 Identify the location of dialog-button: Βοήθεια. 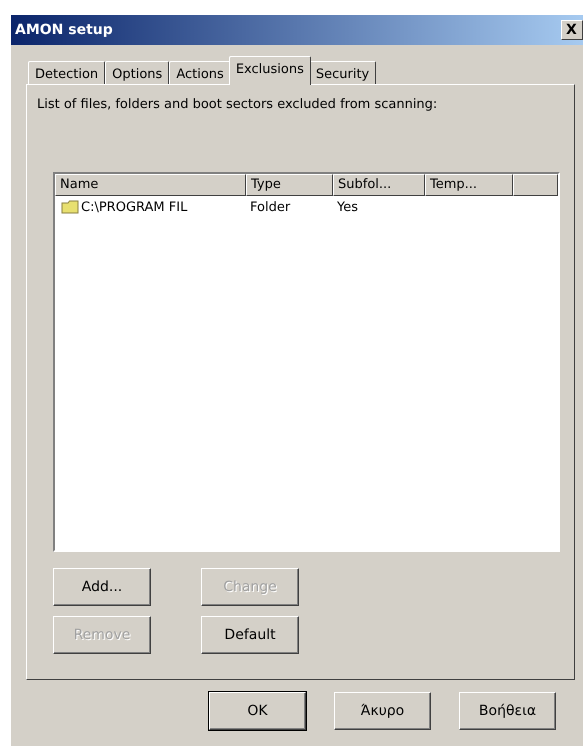
(507, 711).